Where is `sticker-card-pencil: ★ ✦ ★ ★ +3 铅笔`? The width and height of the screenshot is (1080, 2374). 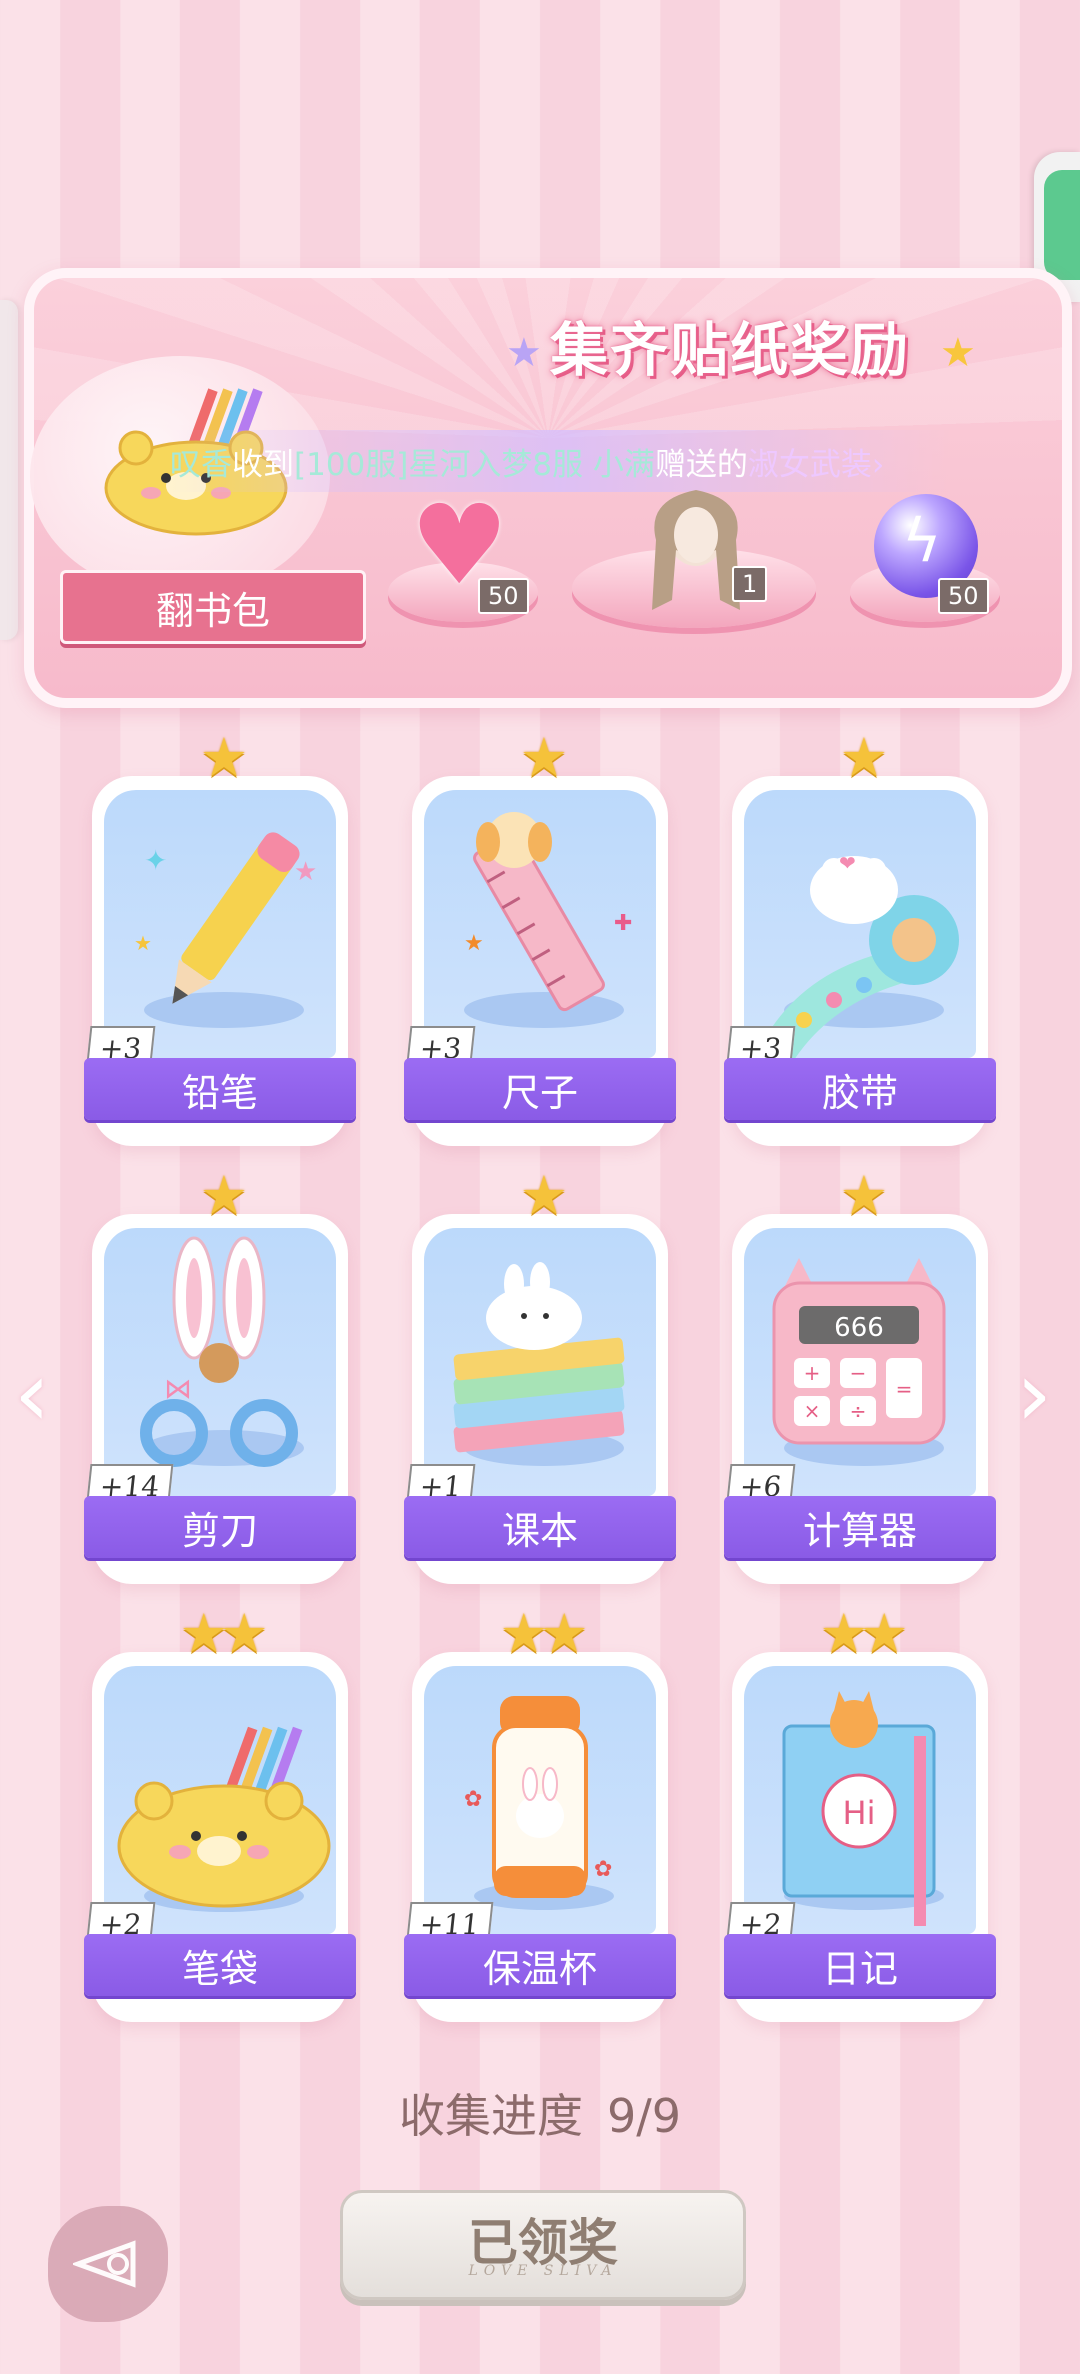
sticker-card-pencil: ★ ✦ ★ ★ +3 铅笔 is located at coordinates (220, 936).